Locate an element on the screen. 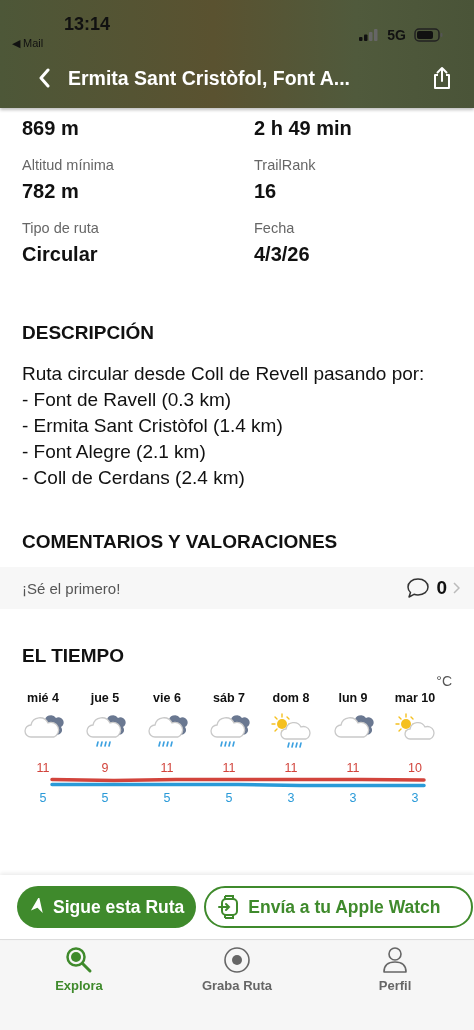 The image size is (474, 1030). stat-value: 4/3/26 is located at coordinates (282, 254).